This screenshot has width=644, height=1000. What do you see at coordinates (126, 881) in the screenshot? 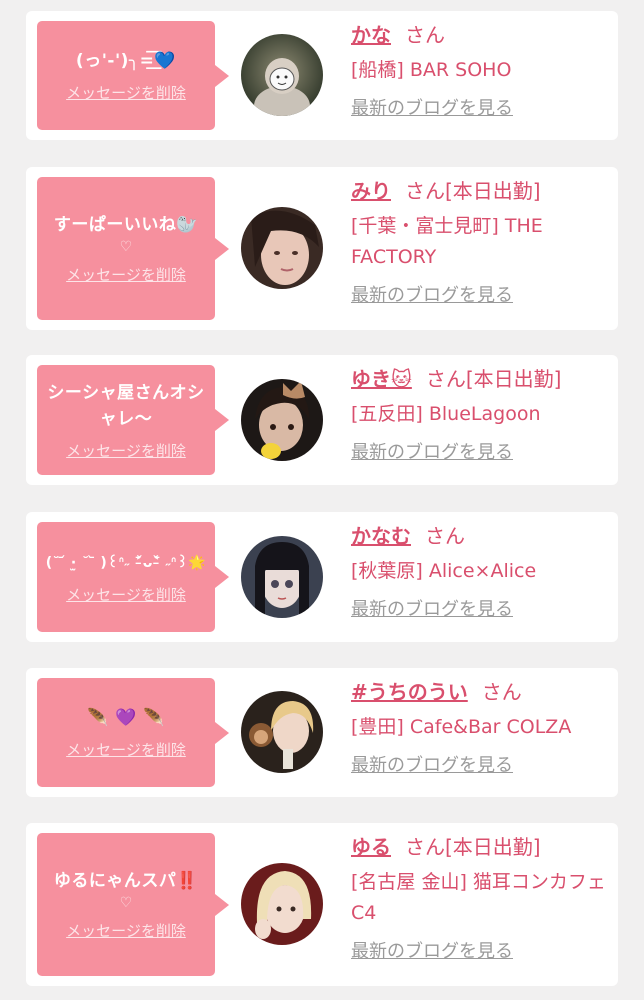
I see `message-text: ゆるにゃんスパ‼️` at bounding box center [126, 881].